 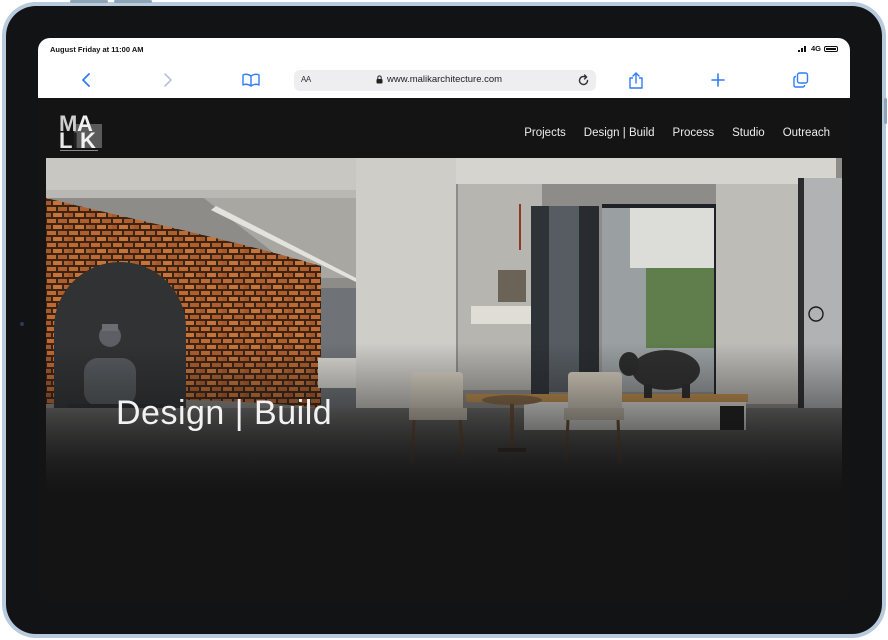 I want to click on reload-button, so click(x=583, y=80).